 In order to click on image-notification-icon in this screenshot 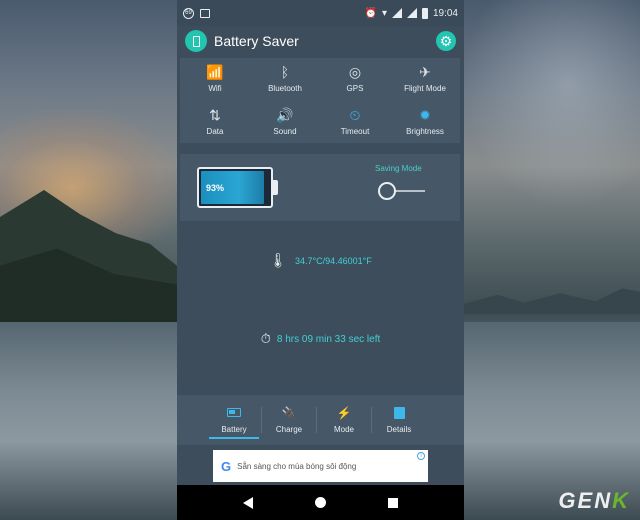, I will do `click(205, 13)`.